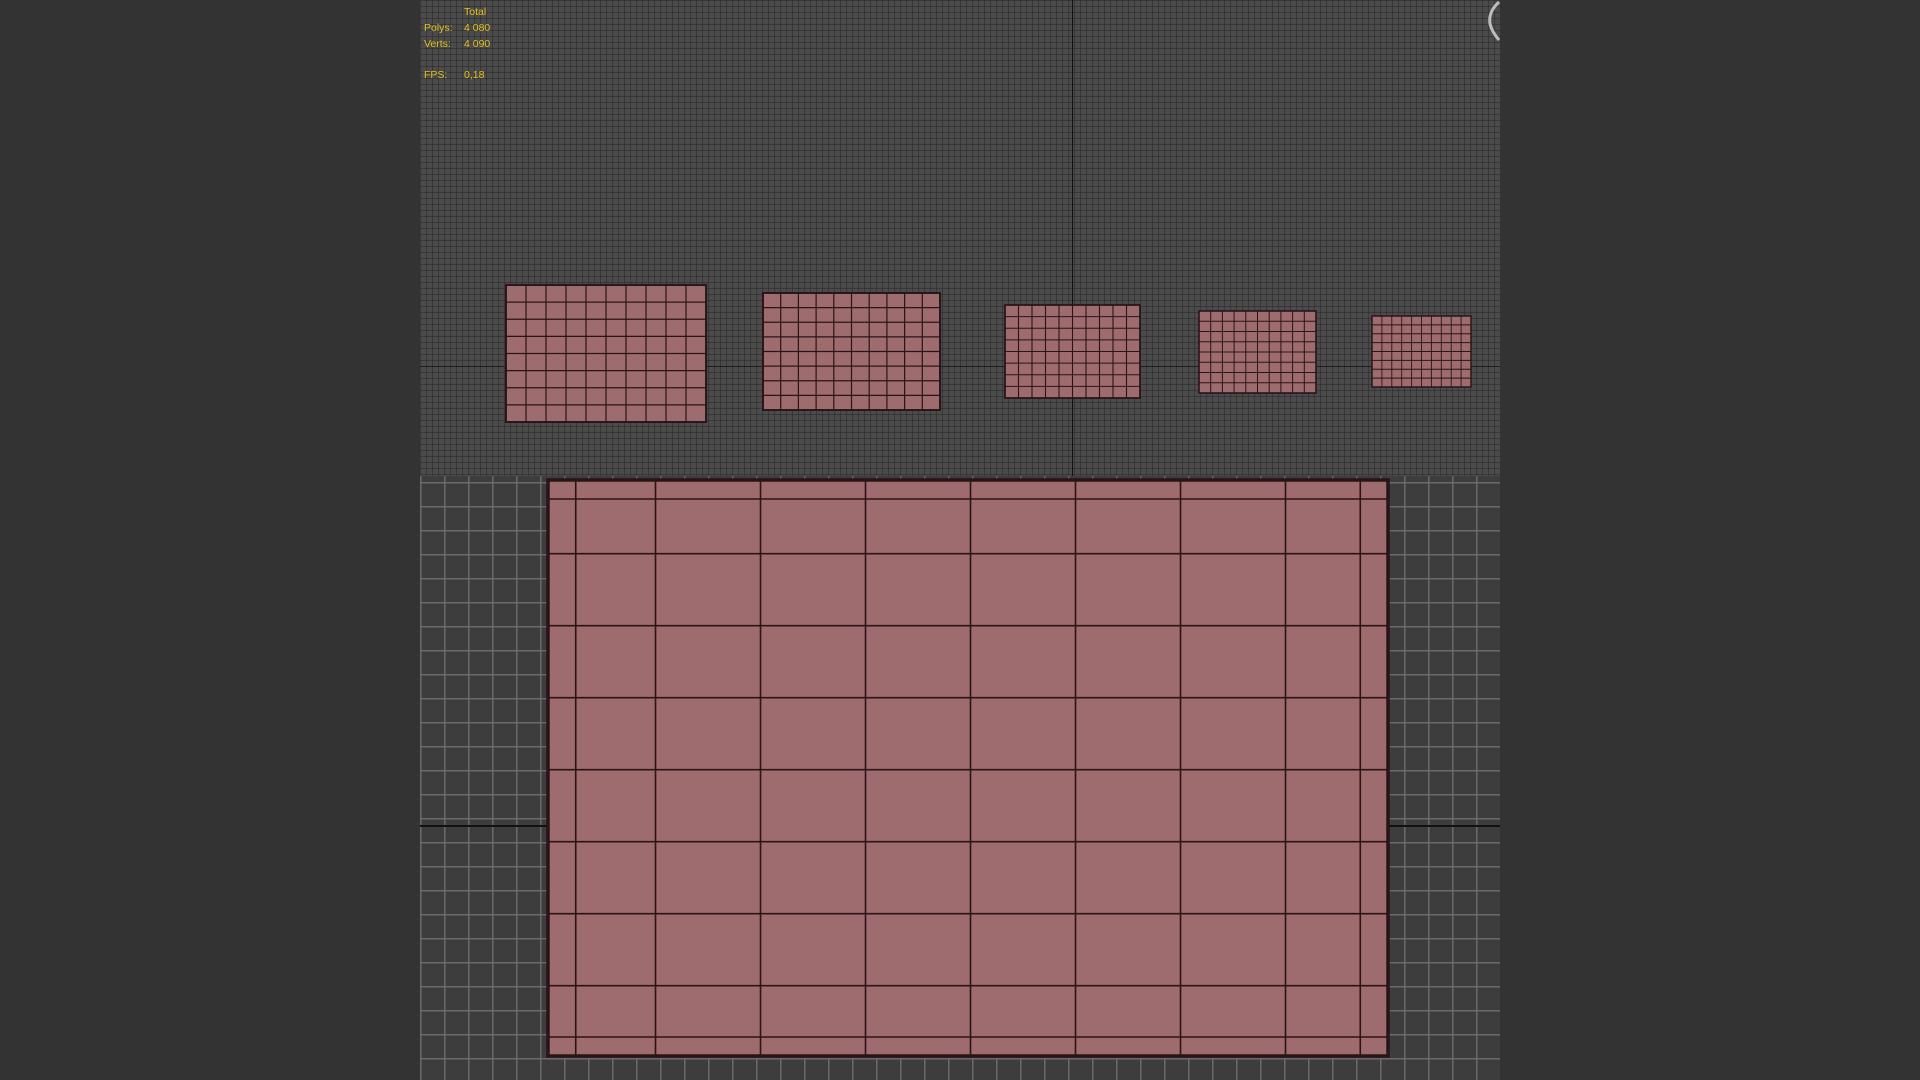 The width and height of the screenshot is (1920, 1080). What do you see at coordinates (477, 44) in the screenshot?
I see `verts-value: 4 090` at bounding box center [477, 44].